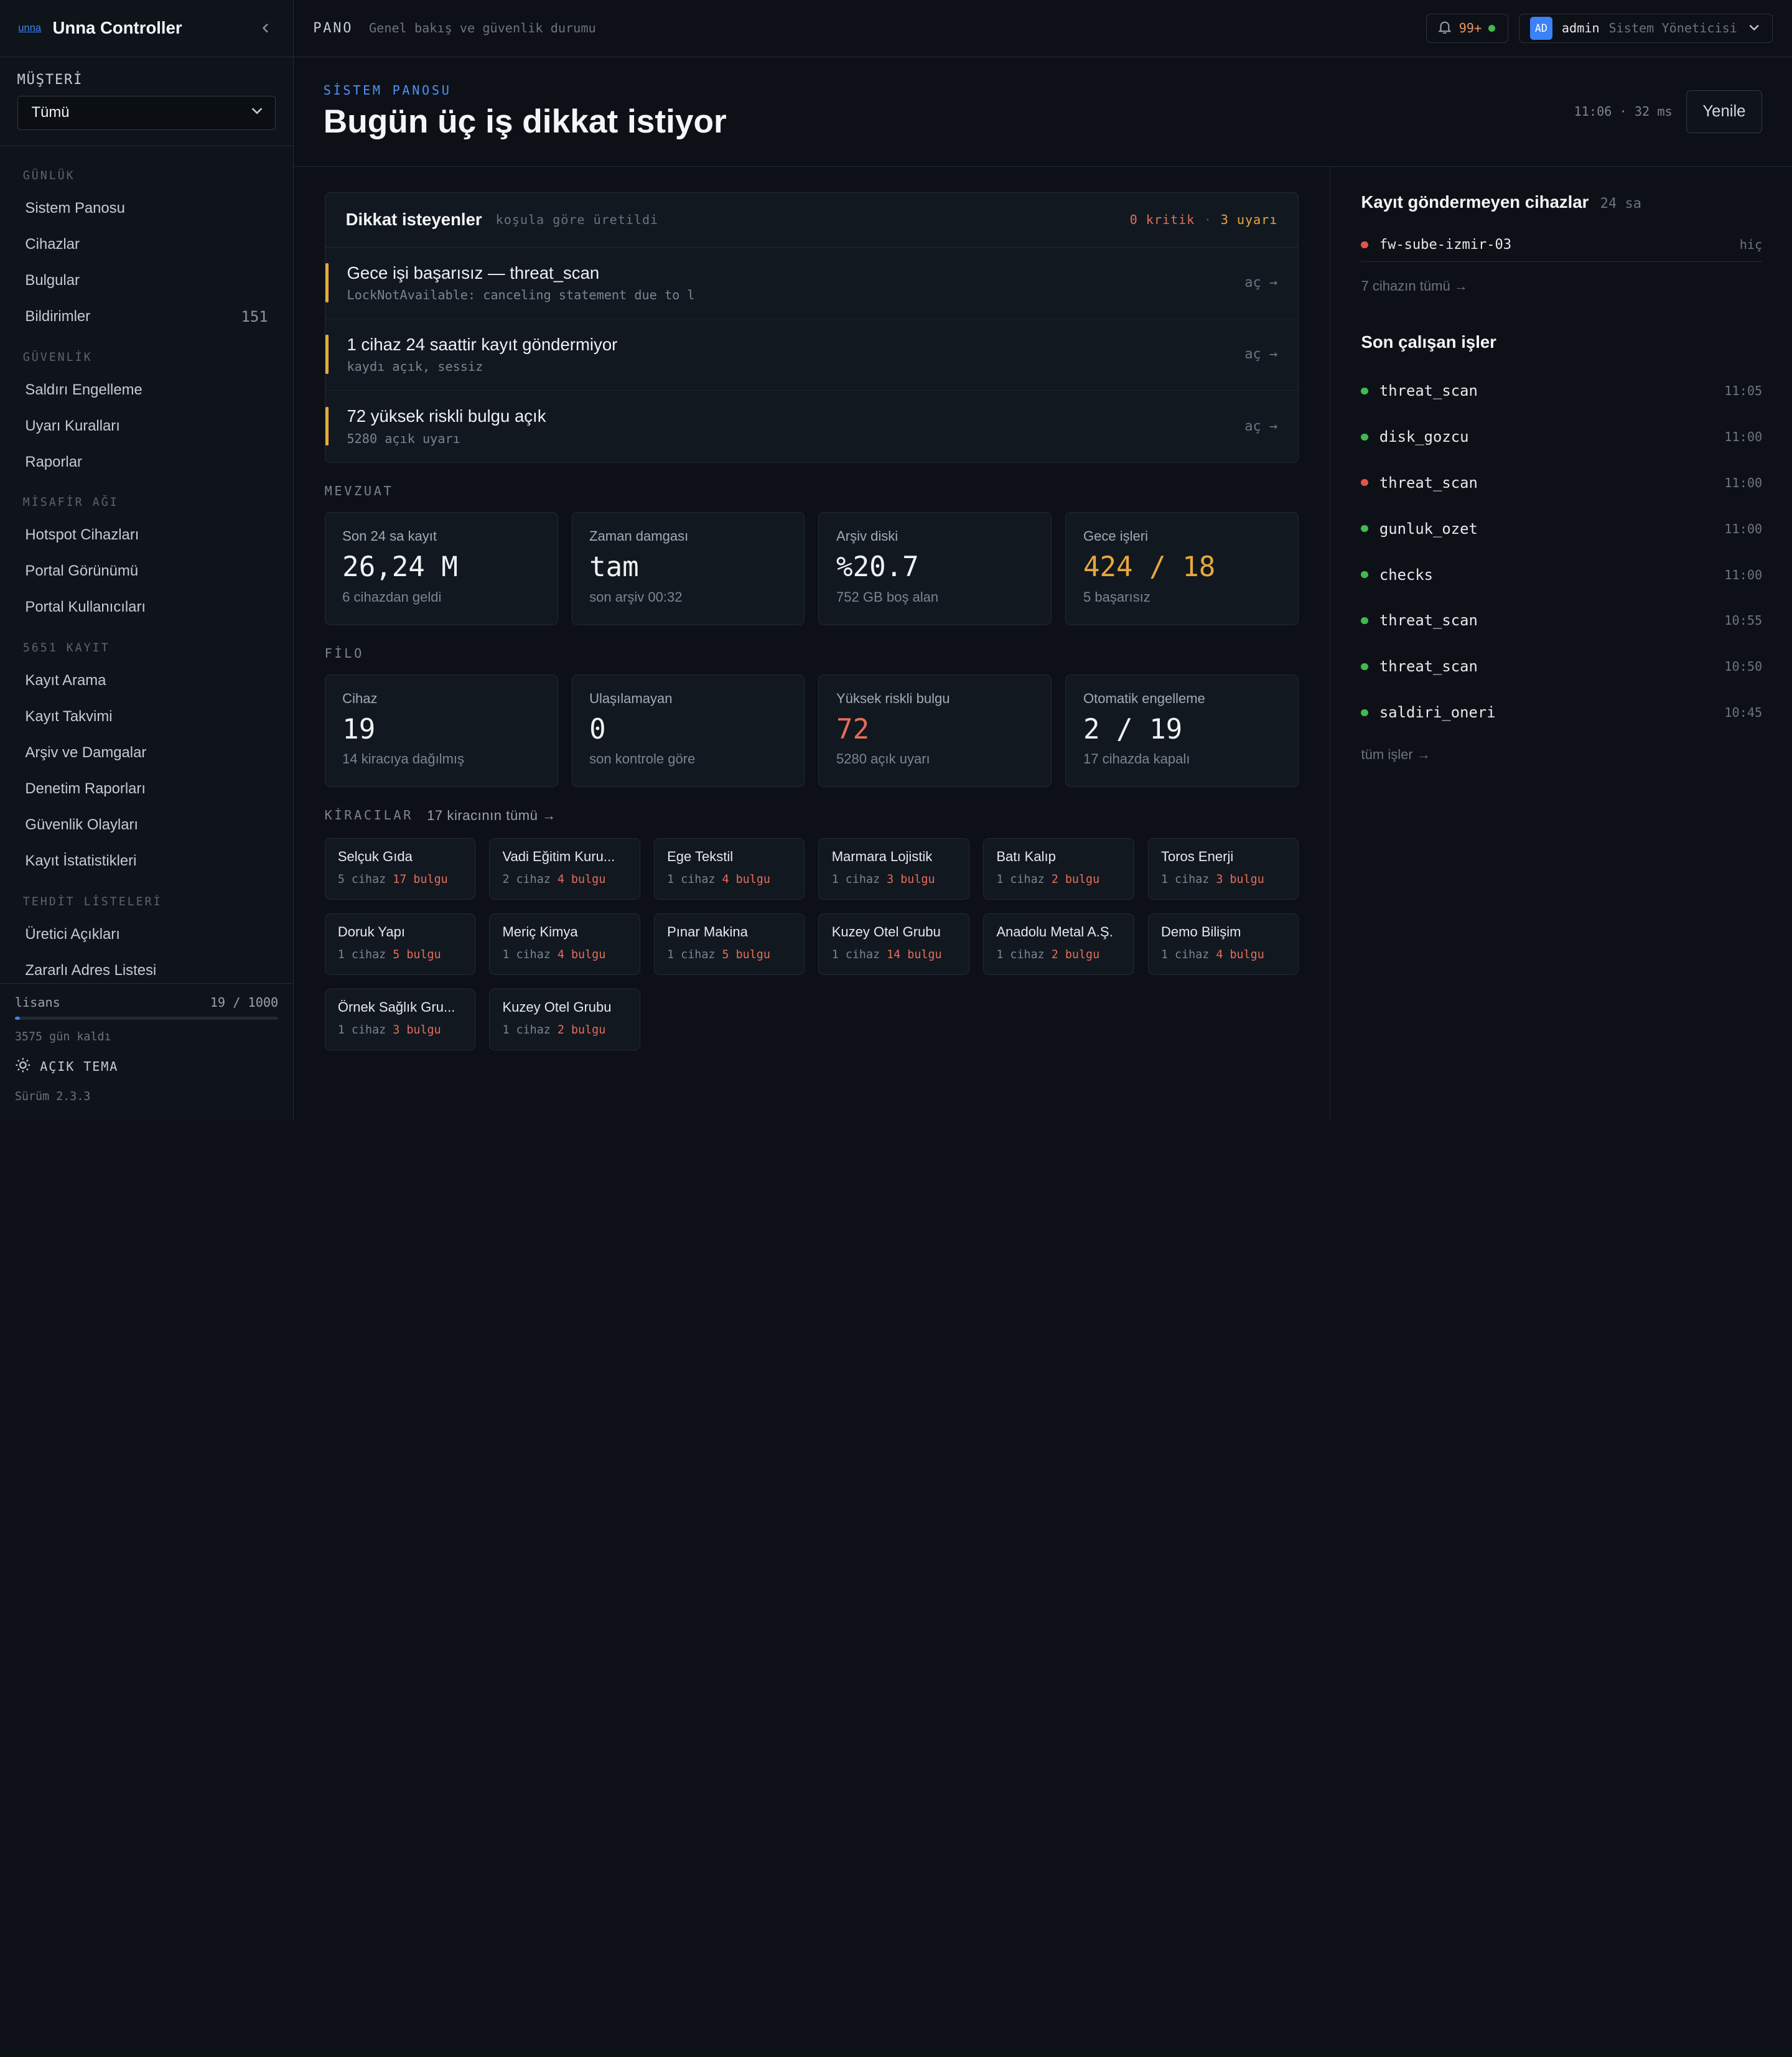  I want to click on sidebar-item: Denetim Raporları, so click(146, 789).